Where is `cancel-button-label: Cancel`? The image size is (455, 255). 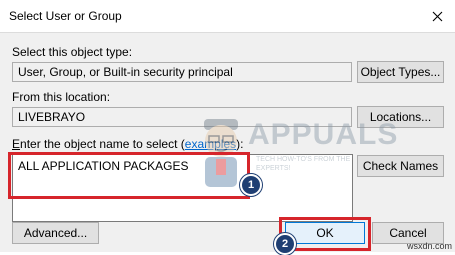
cancel-button-label: Cancel is located at coordinates (408, 233).